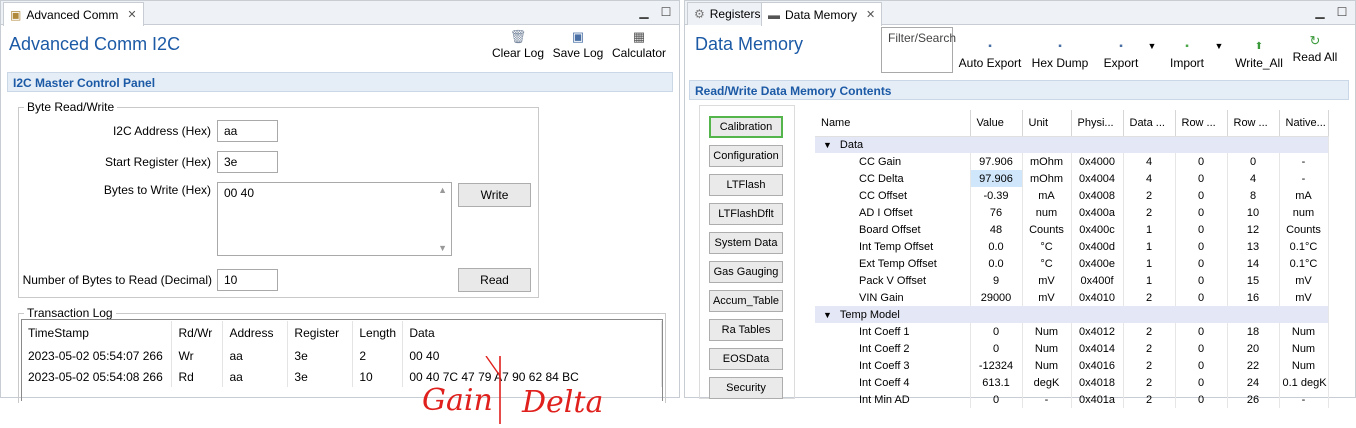 The width and height of the screenshot is (1356, 428). What do you see at coordinates (746, 330) in the screenshot?
I see `category-ra-tables: Ra Tables` at bounding box center [746, 330].